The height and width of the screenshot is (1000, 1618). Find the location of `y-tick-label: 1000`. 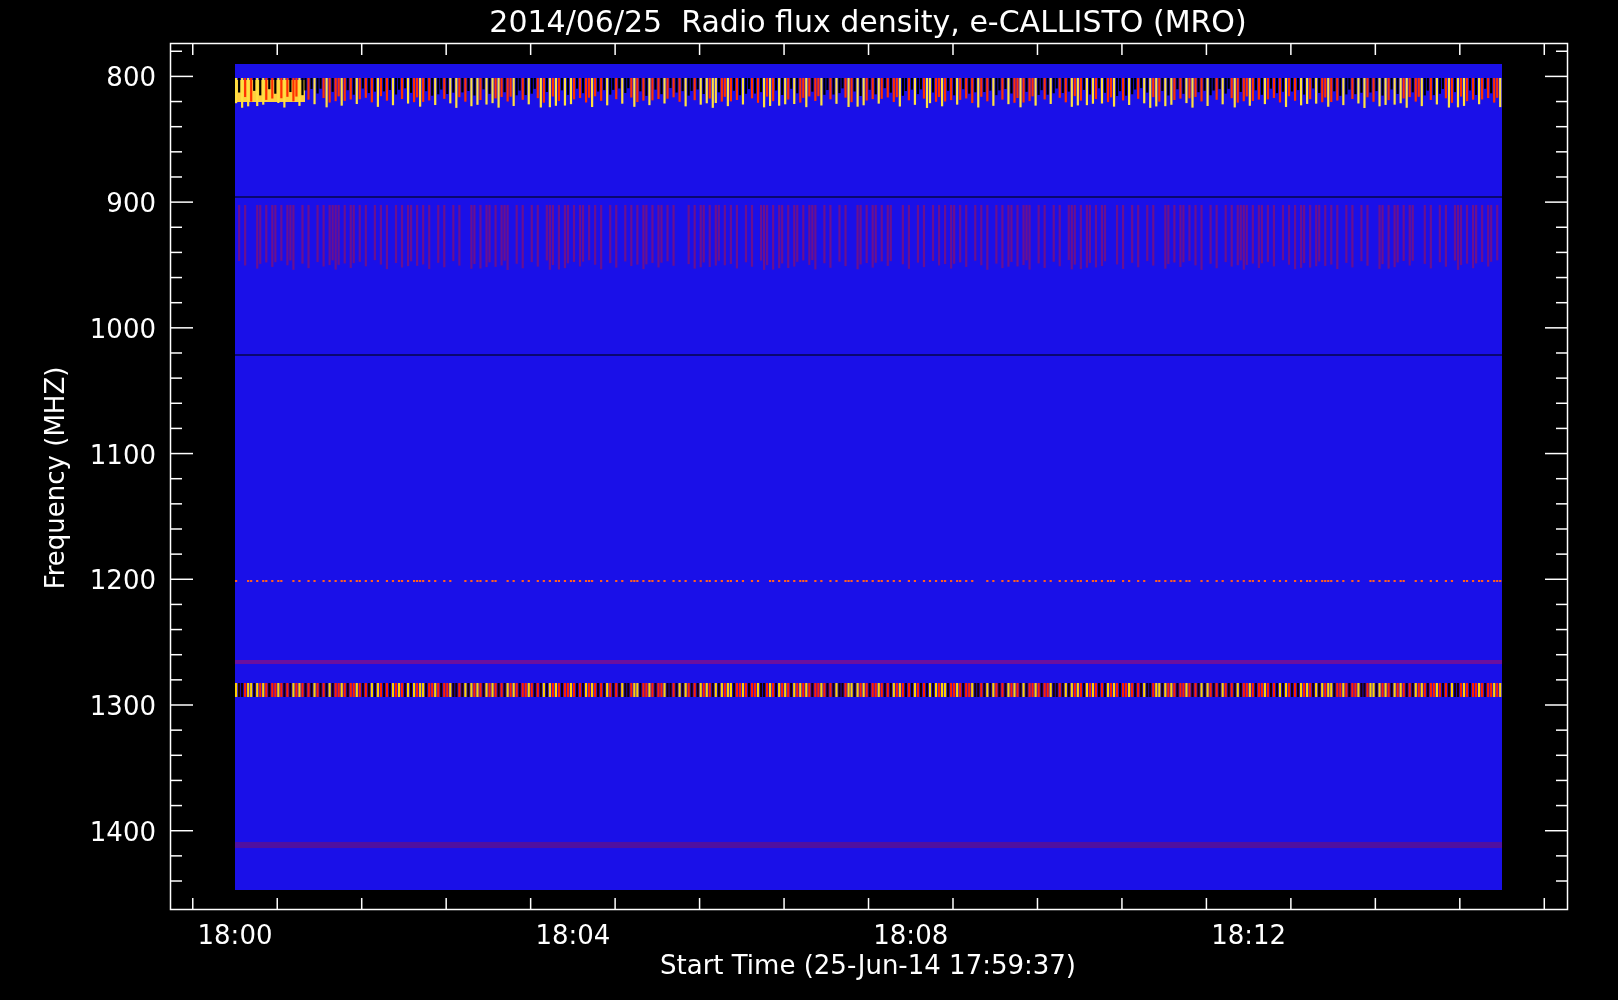

y-tick-label: 1000 is located at coordinates (122, 328).